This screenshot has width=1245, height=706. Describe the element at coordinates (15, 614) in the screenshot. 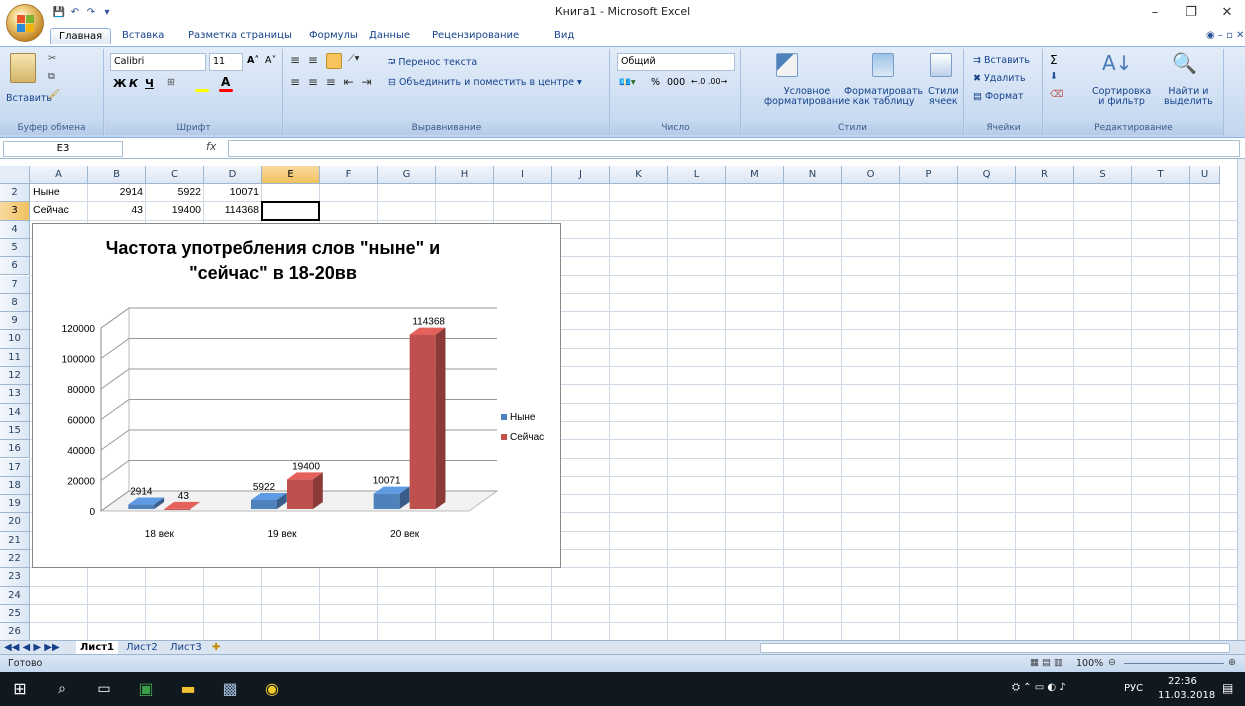

I see `row-header-25: 25` at that location.